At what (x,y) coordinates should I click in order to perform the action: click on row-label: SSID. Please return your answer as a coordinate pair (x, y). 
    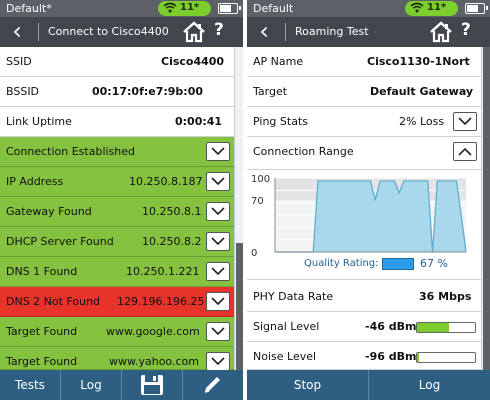
    Looking at the image, I should click on (19, 61).